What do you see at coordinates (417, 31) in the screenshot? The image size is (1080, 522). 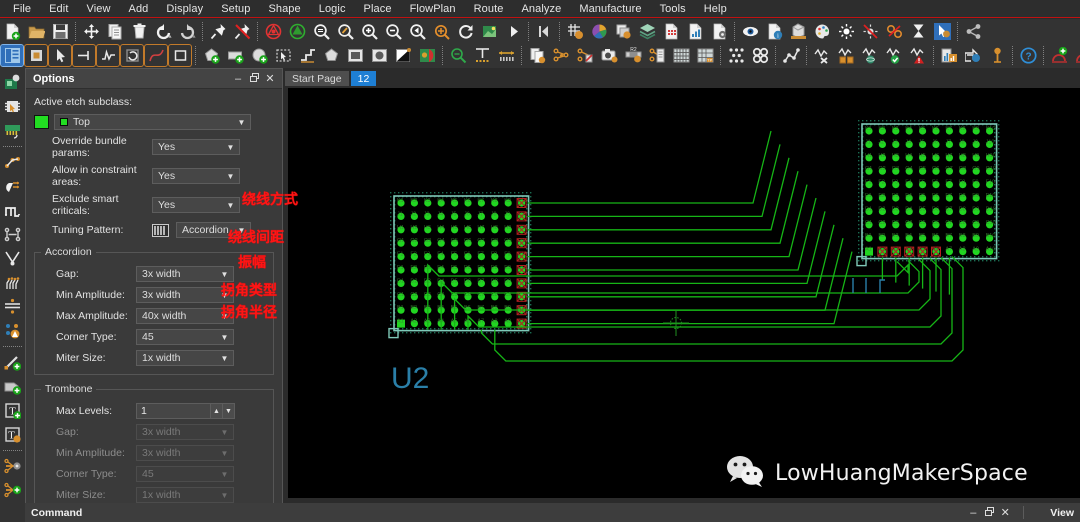 I see `zoom-previous-icon` at bounding box center [417, 31].